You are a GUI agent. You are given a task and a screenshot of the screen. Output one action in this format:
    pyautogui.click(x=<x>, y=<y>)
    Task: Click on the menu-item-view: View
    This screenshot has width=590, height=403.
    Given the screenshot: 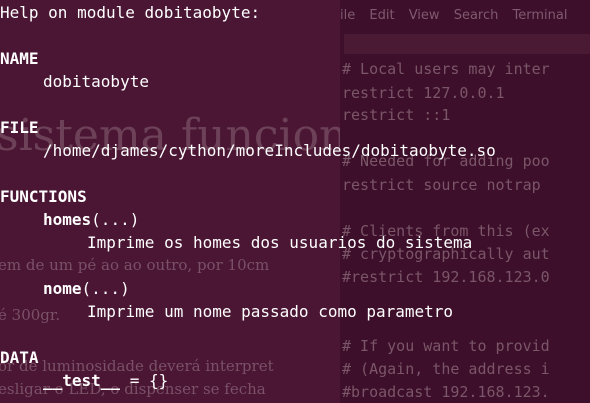 What is the action you would take?
    pyautogui.click(x=424, y=15)
    